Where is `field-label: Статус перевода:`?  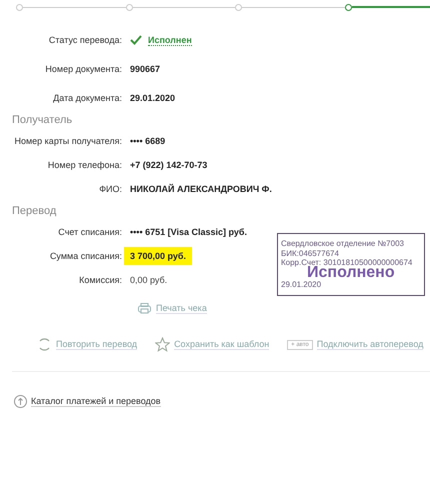 field-label: Статус перевода: is located at coordinates (85, 40).